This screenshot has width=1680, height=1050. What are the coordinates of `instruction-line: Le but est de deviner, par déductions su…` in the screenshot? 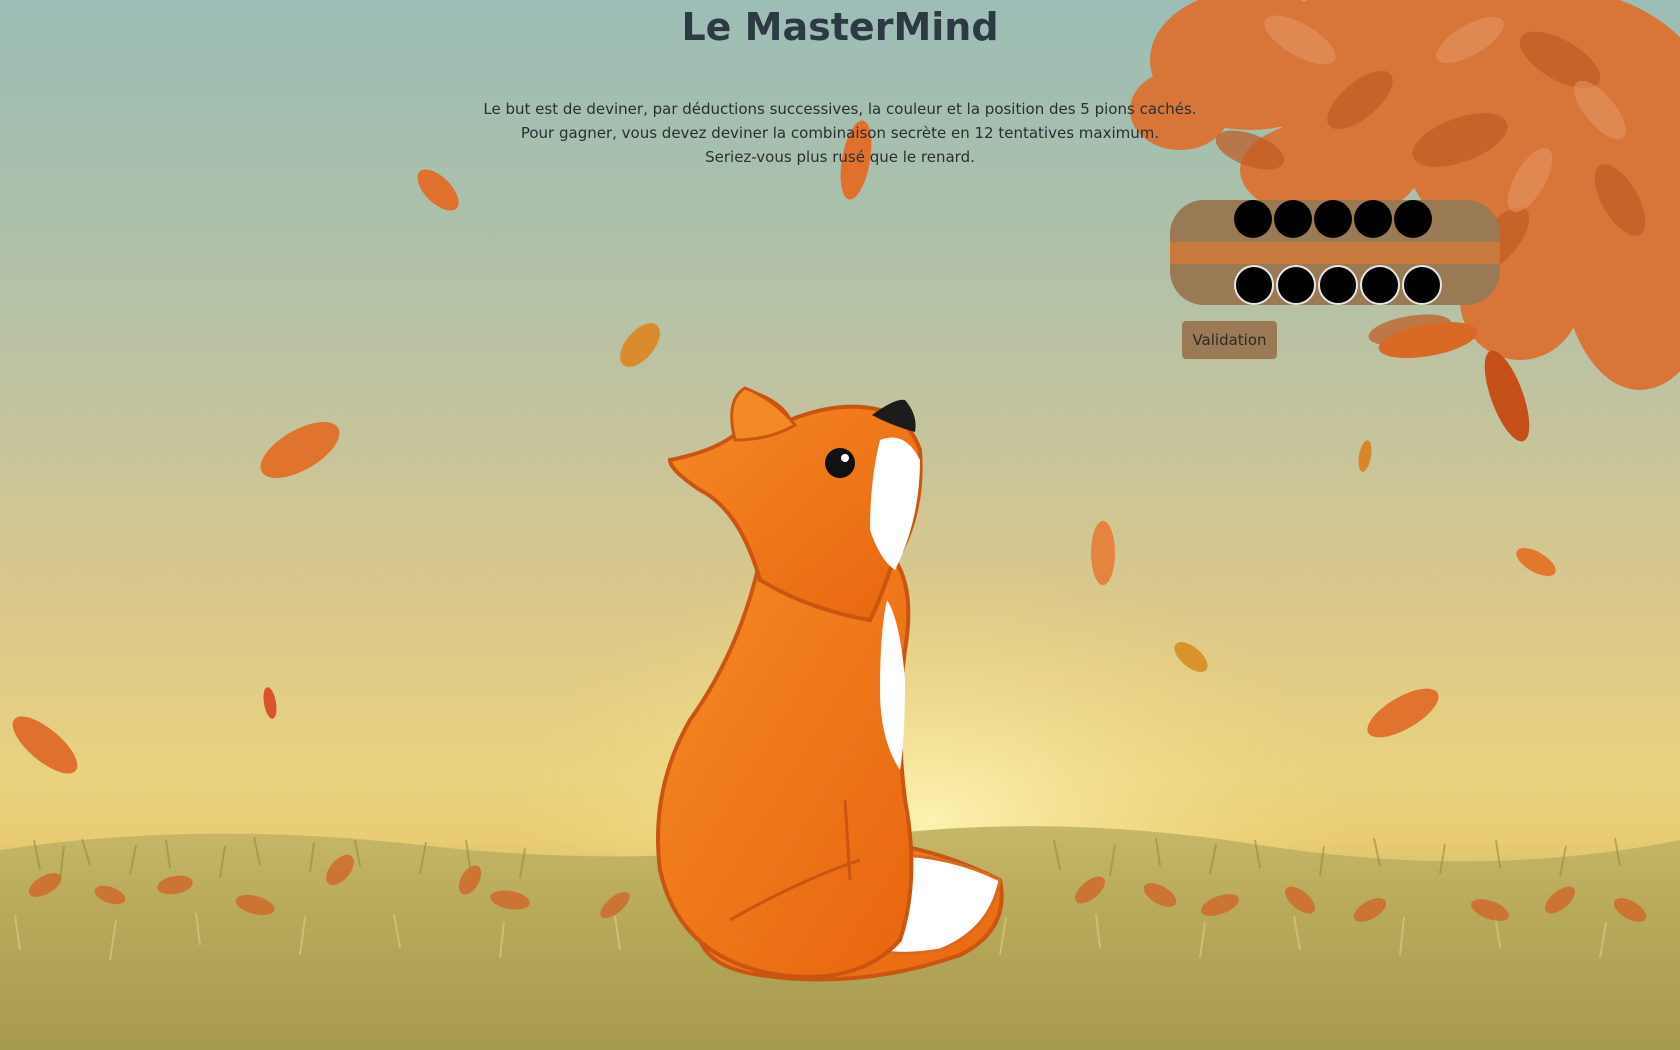 It's located at (840, 109).